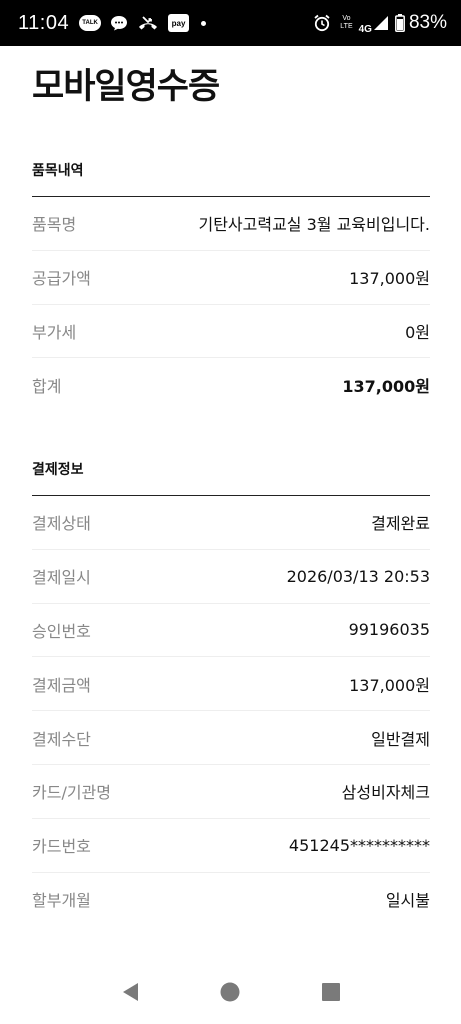  What do you see at coordinates (231, 385) in the screenshot?
I see `total-row: 합계 137,000원` at bounding box center [231, 385].